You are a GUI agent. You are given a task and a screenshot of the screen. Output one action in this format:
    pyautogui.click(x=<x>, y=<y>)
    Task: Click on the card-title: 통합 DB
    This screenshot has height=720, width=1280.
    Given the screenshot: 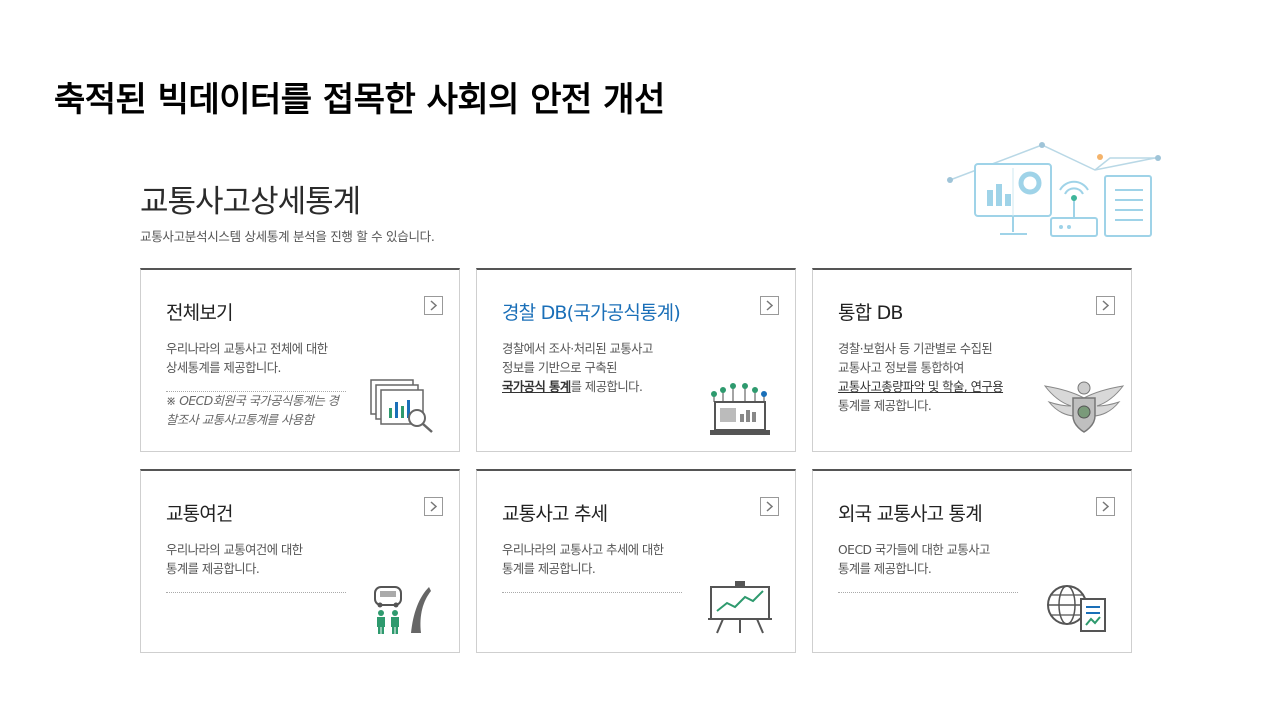 What is the action you would take?
    pyautogui.click(x=870, y=313)
    